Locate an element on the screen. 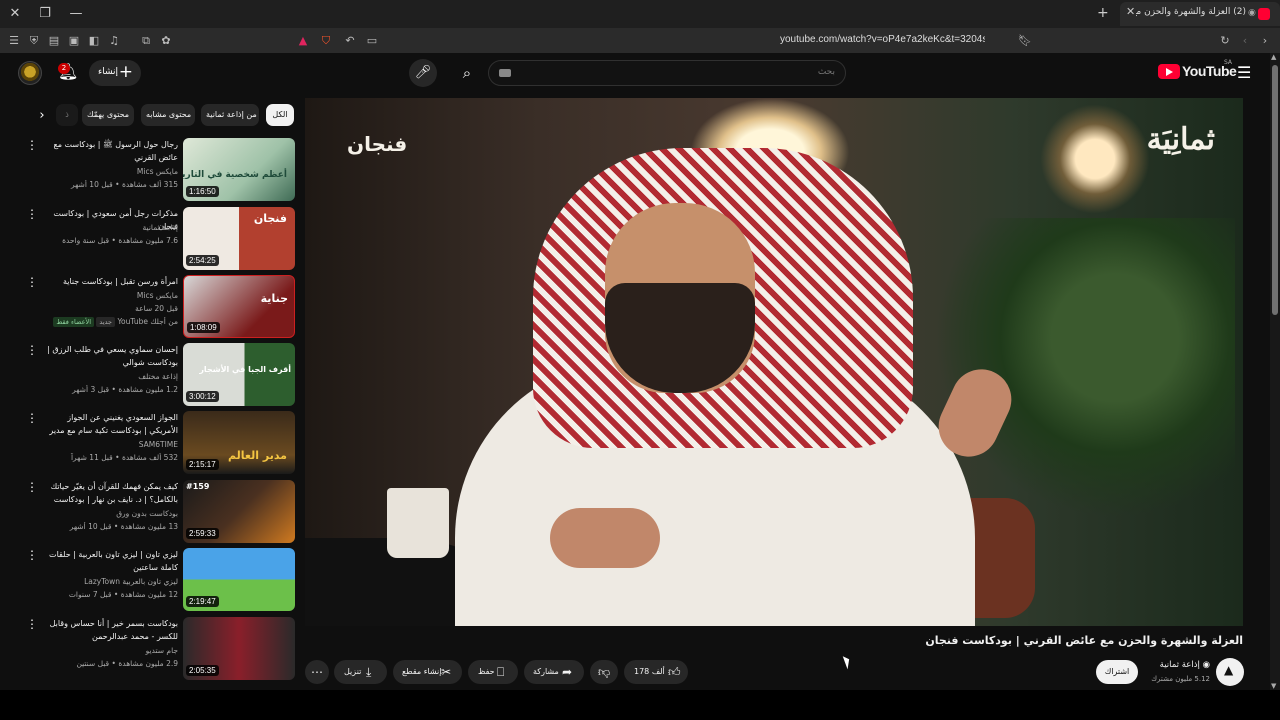  chip-from-channel: من إذاعة ثمانية is located at coordinates (230, 115).